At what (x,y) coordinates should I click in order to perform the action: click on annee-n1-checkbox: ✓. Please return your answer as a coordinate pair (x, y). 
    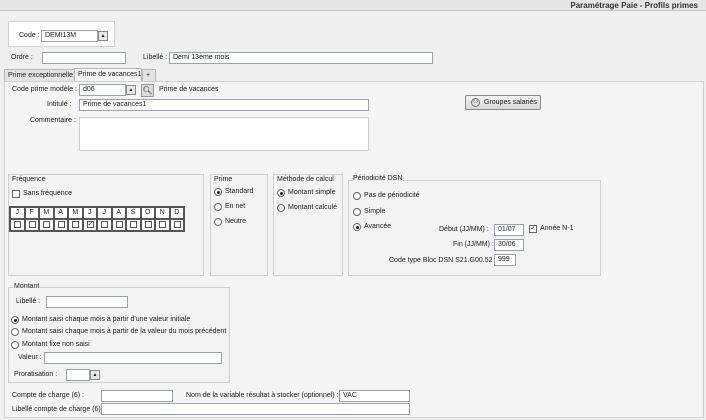
    Looking at the image, I should click on (533, 229).